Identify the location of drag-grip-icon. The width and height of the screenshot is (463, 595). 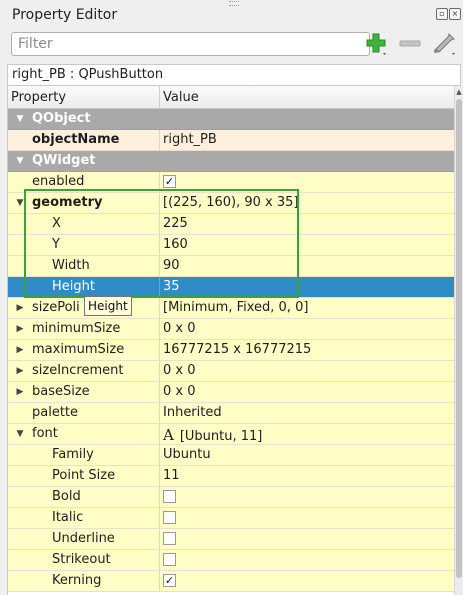
(234, 3).